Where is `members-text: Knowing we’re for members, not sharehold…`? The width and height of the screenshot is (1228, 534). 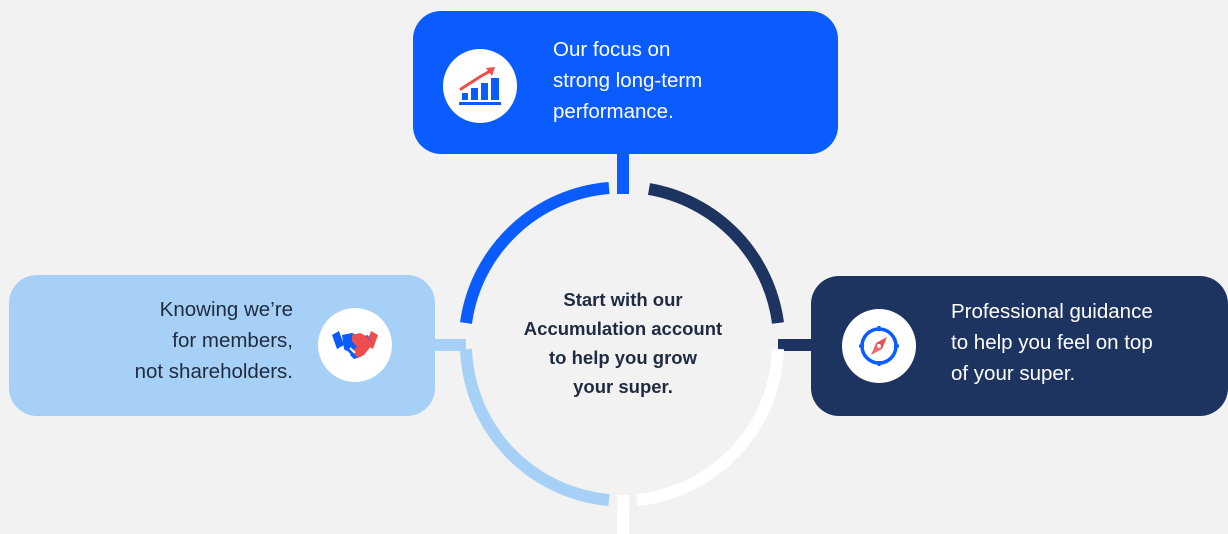 members-text: Knowing we’re for members, not sharehold… is located at coordinates (213, 340).